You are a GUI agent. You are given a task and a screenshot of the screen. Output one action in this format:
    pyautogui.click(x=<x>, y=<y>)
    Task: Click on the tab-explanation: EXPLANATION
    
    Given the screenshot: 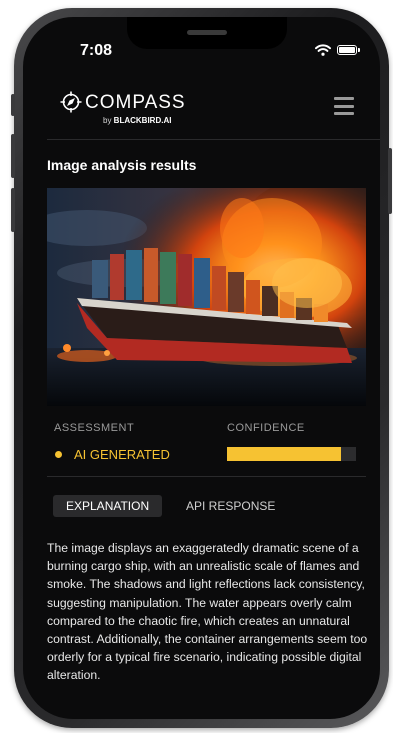 What is the action you would take?
    pyautogui.click(x=108, y=506)
    